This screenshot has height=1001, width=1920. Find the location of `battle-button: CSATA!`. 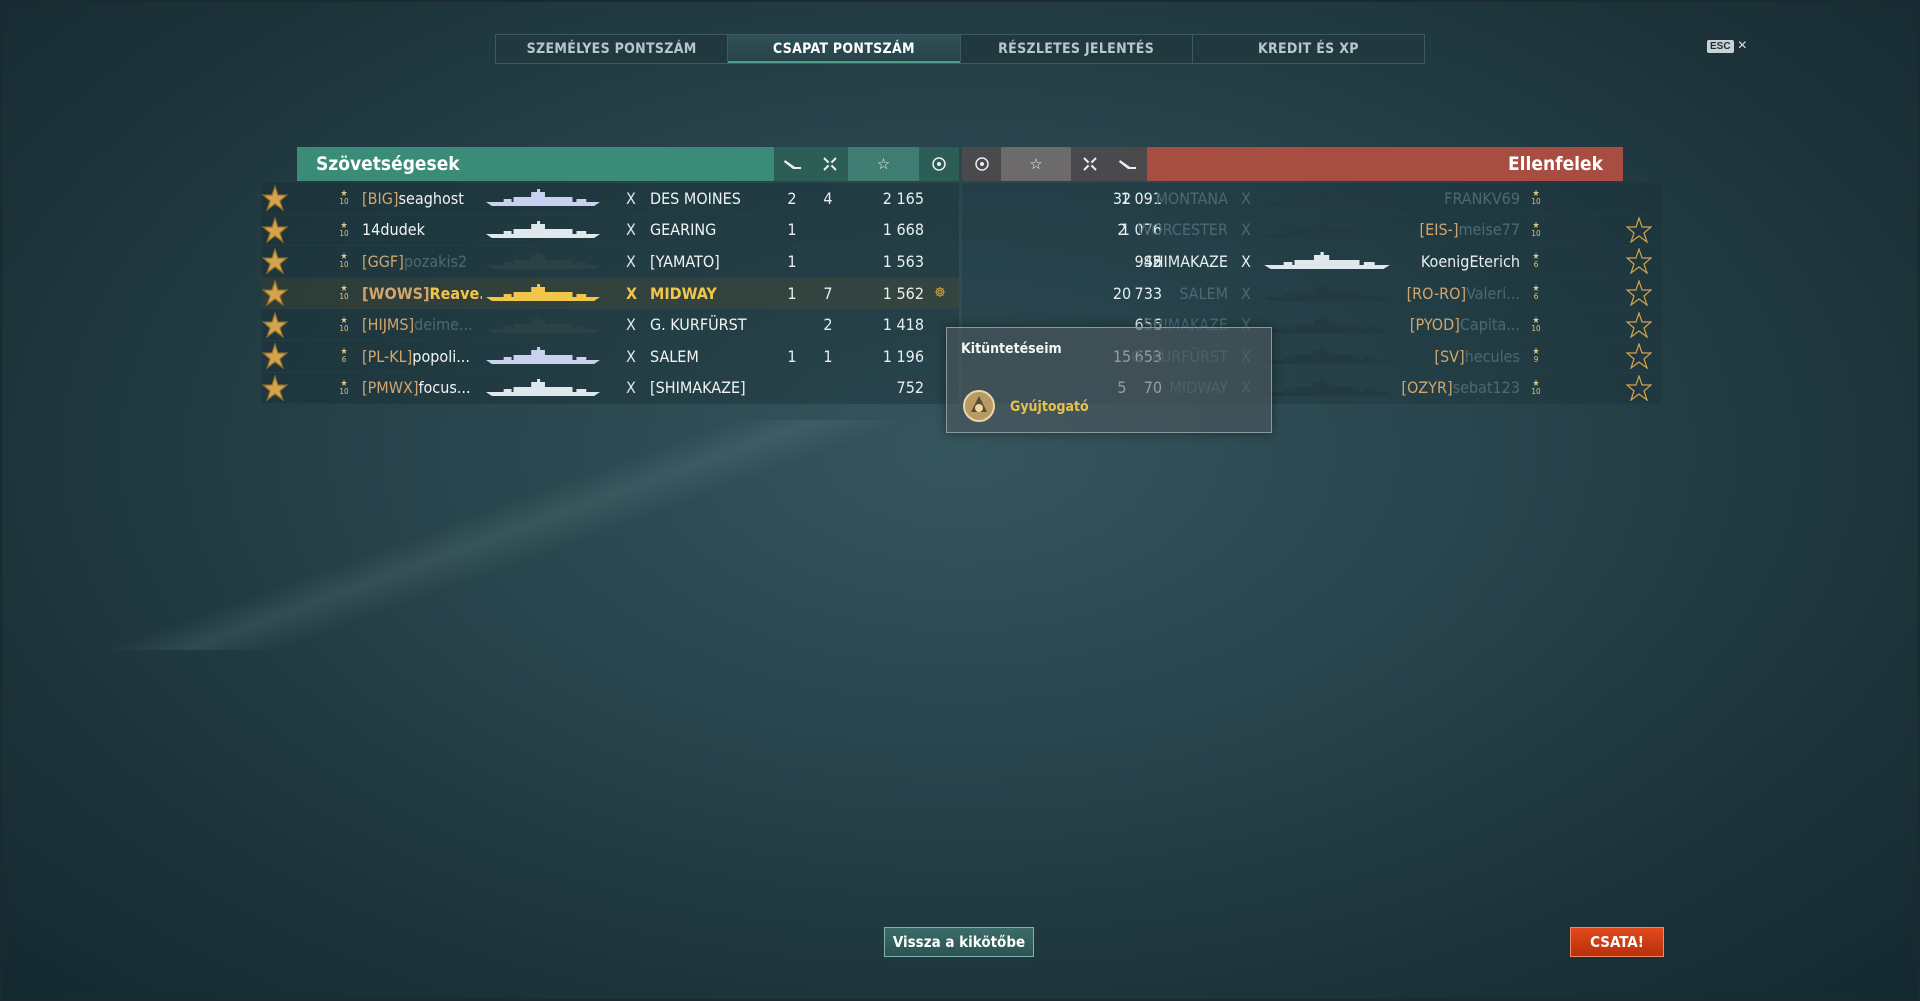

battle-button: CSATA! is located at coordinates (1617, 942).